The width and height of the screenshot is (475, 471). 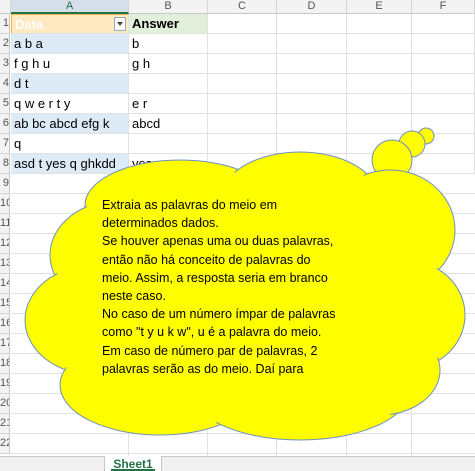 I want to click on callout-line: meio. Assim, a resposta seria em branco, so click(x=215, y=277).